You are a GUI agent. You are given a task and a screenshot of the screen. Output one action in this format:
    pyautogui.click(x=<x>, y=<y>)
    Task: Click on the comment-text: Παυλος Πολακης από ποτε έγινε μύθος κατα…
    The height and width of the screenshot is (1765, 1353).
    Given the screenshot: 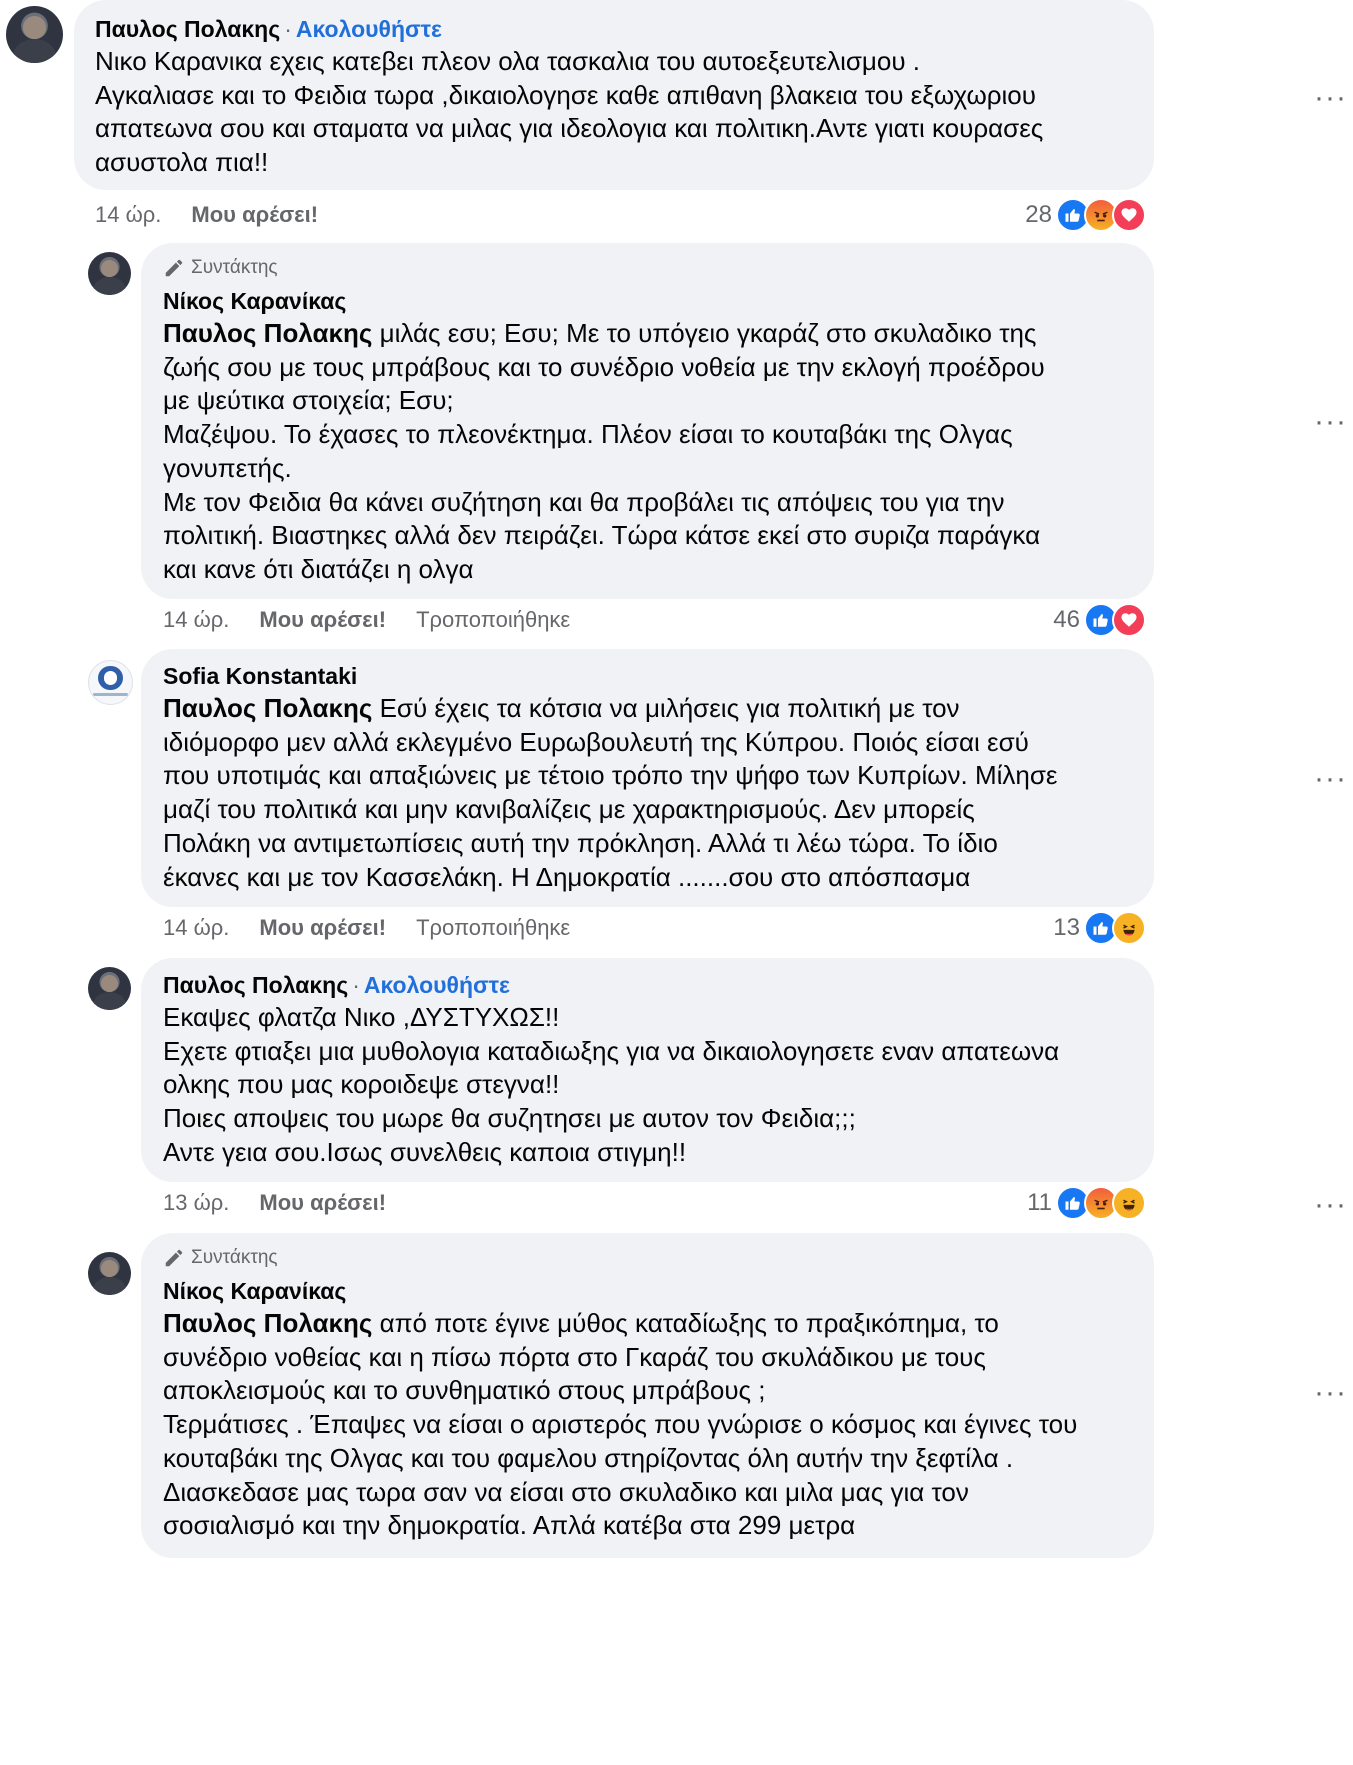 What is the action you would take?
    pyautogui.click(x=646, y=1425)
    